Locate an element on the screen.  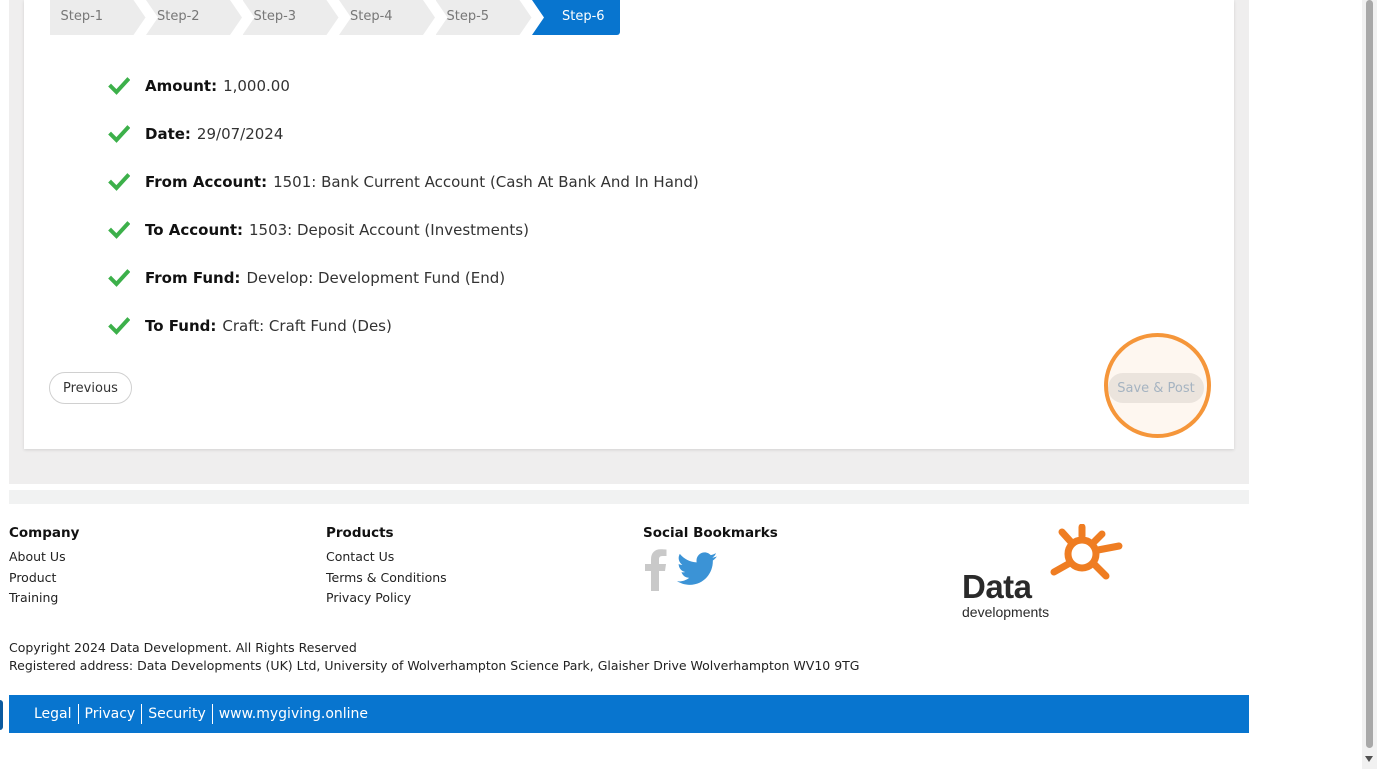
footer-link-about-us: About Us is located at coordinates (44, 557).